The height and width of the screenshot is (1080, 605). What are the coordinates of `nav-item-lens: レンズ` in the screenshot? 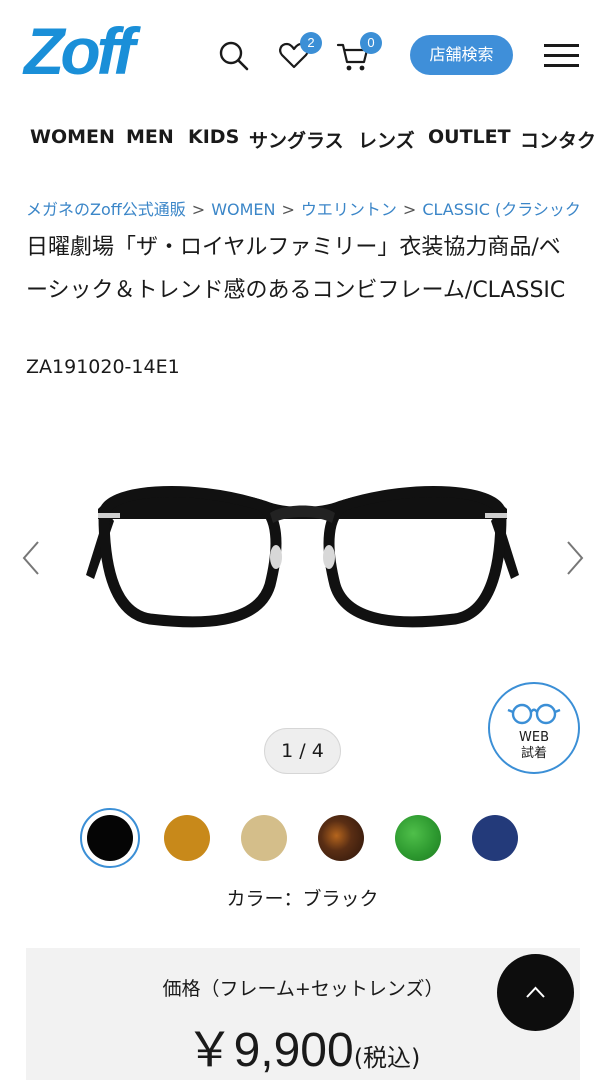 It's located at (386, 139).